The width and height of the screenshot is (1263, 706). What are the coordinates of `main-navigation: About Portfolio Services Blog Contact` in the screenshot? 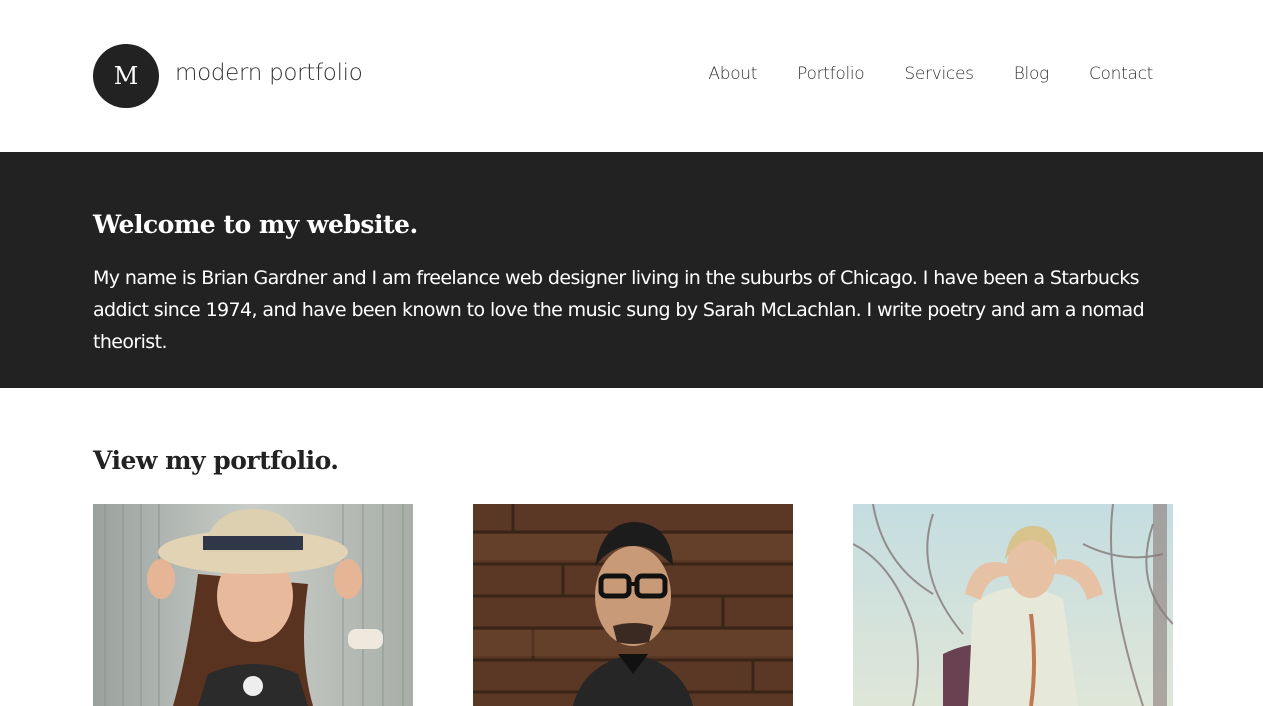 It's located at (930, 74).